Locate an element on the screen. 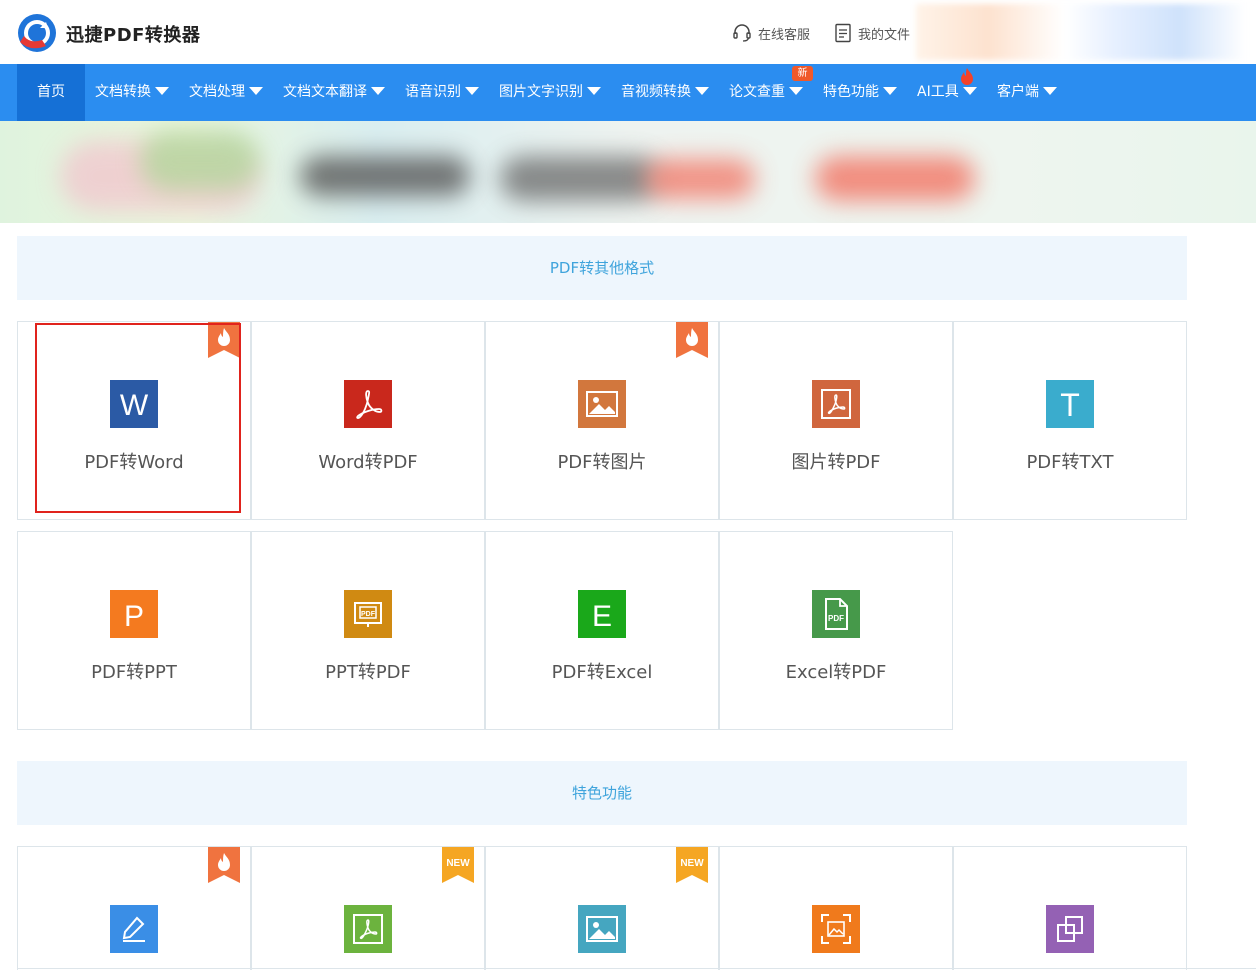  pdf-slide-icon: PDF is located at coordinates (368, 614).